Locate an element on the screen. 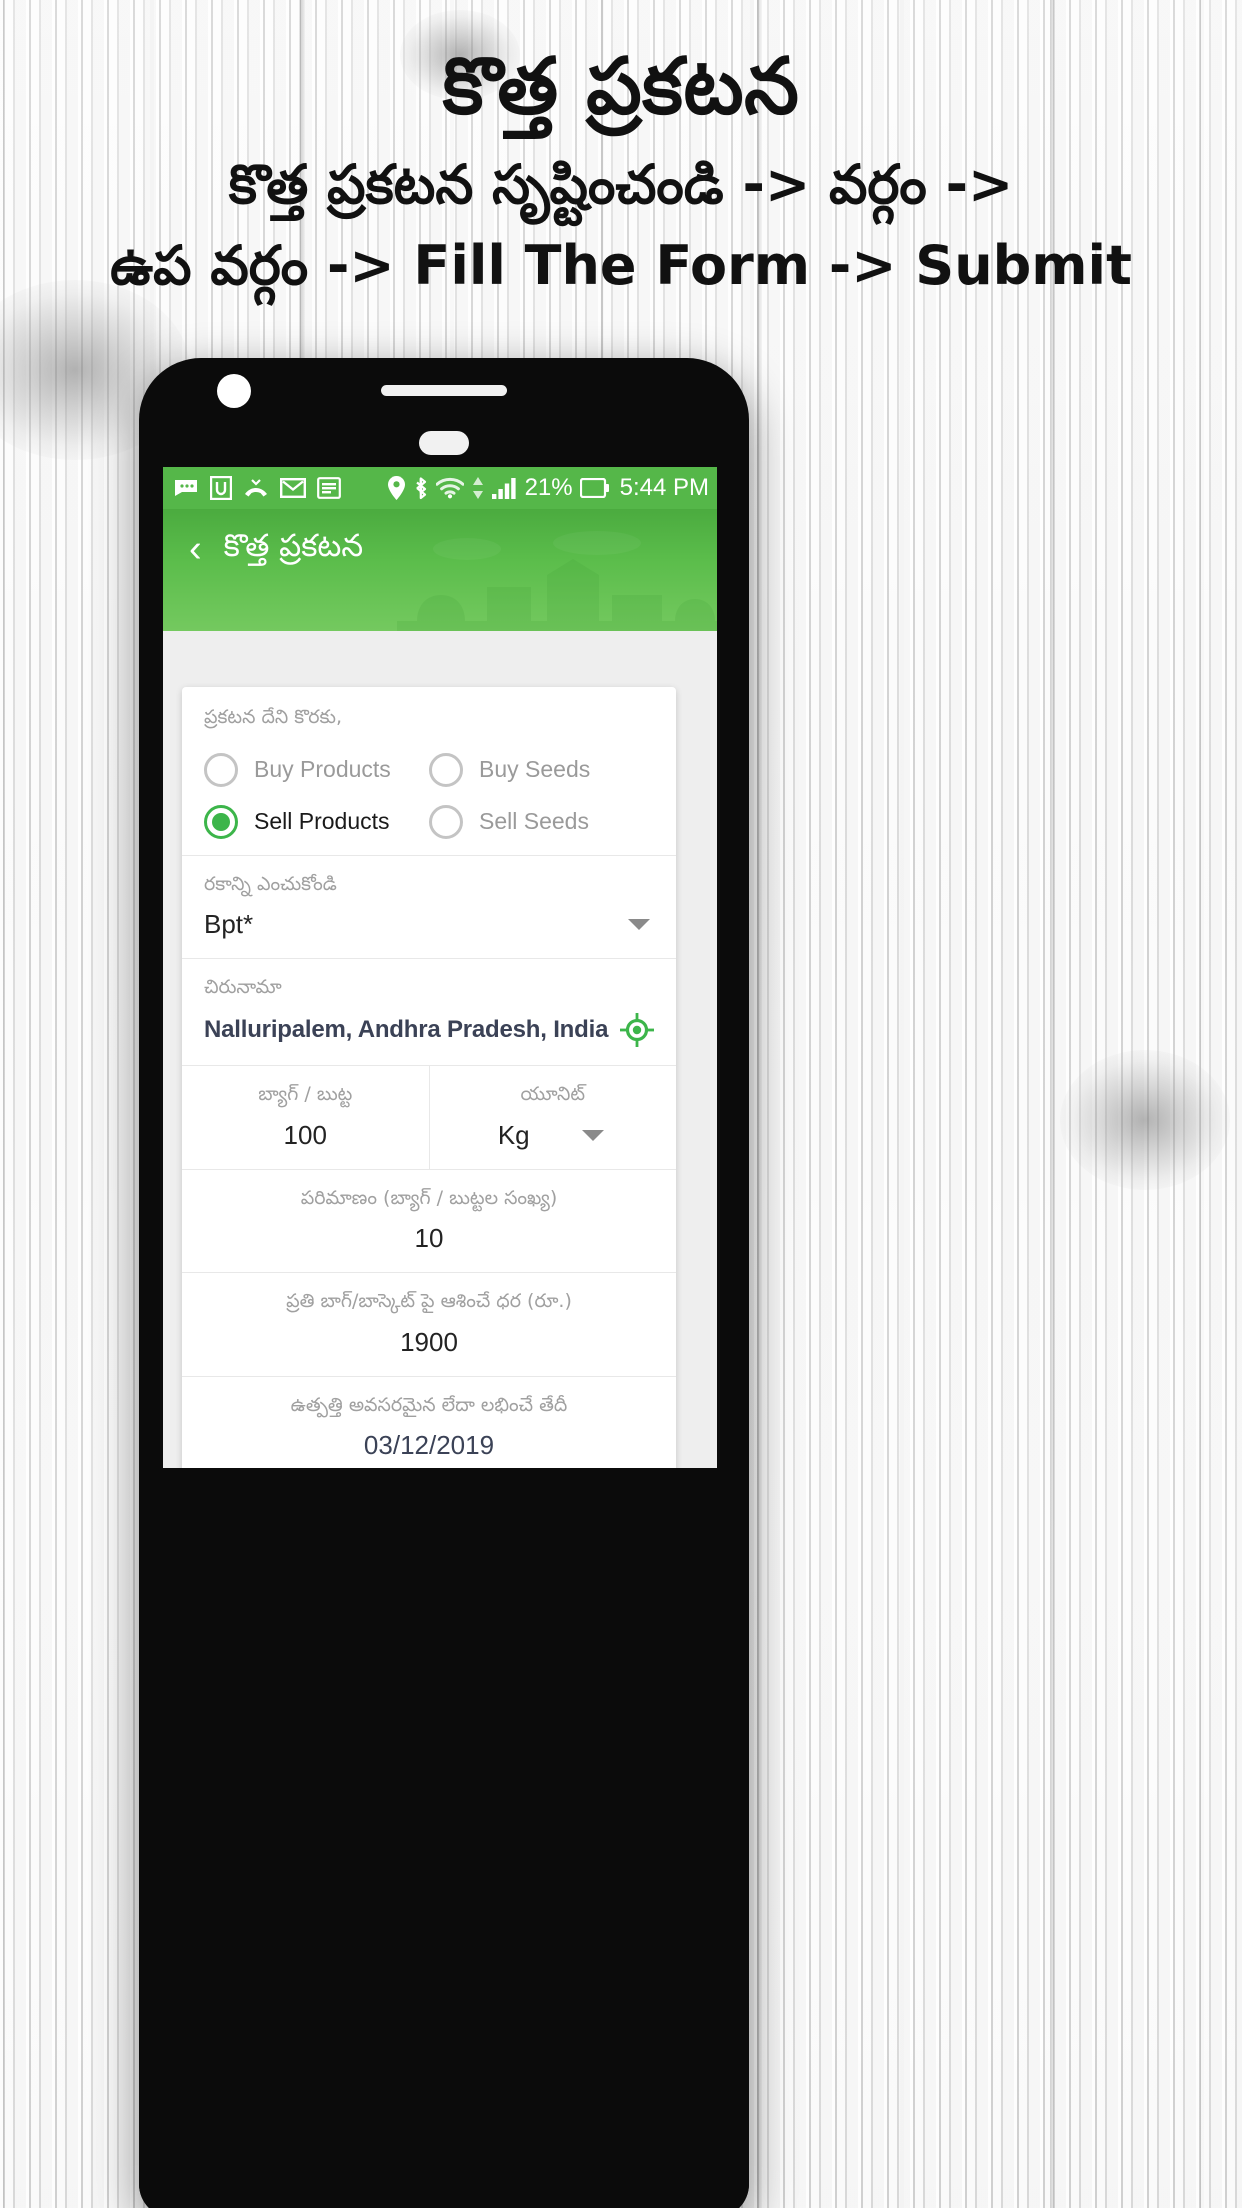  variety-select: Bpt* is located at coordinates (429, 924).